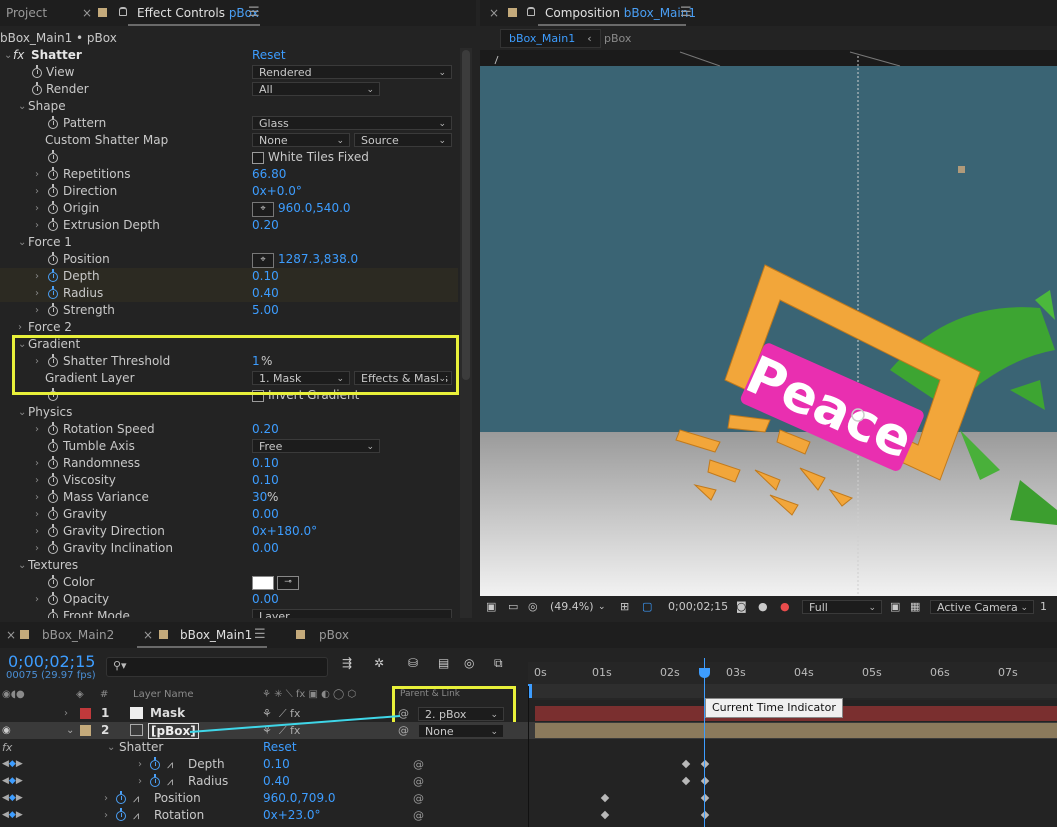  What do you see at coordinates (123, 11) in the screenshot?
I see `lock-icon` at bounding box center [123, 11].